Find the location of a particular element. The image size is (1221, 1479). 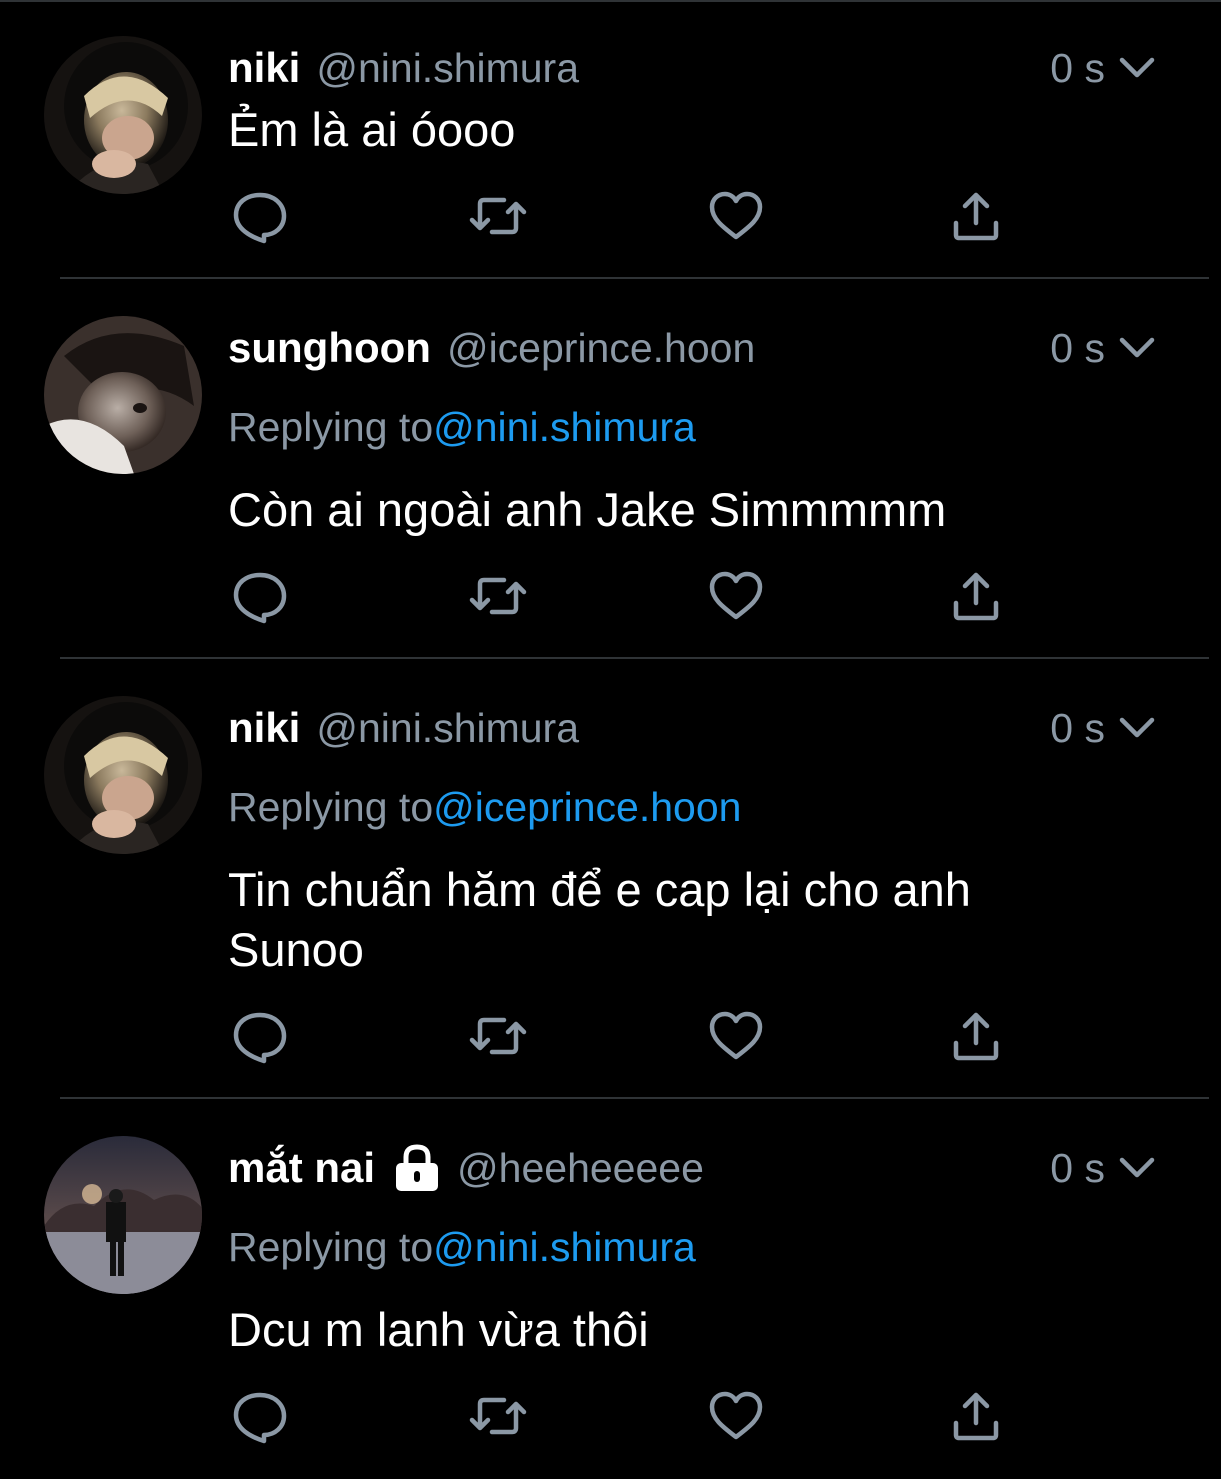

tweet-header: sunghoon @iceprince.hoon is located at coordinates (491, 348).